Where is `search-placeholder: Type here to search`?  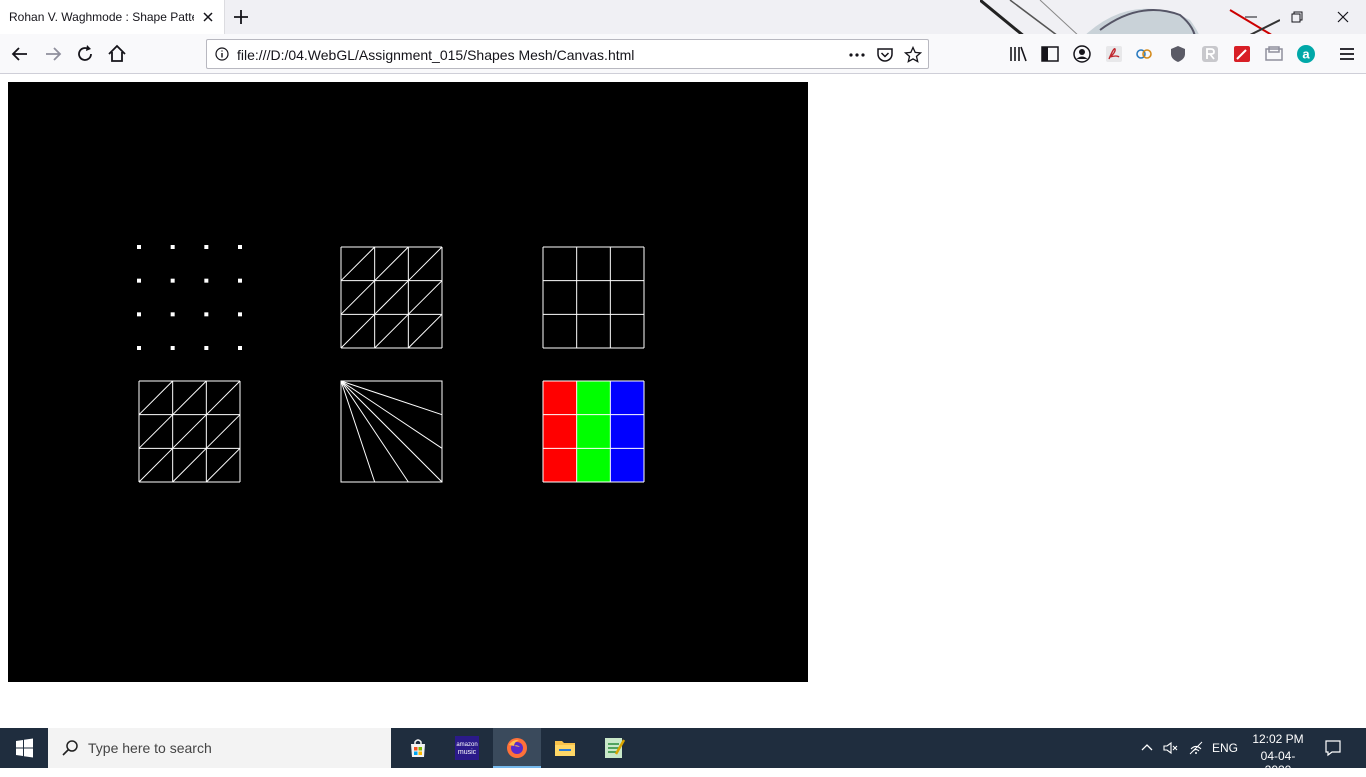 search-placeholder: Type here to search is located at coordinates (150, 748).